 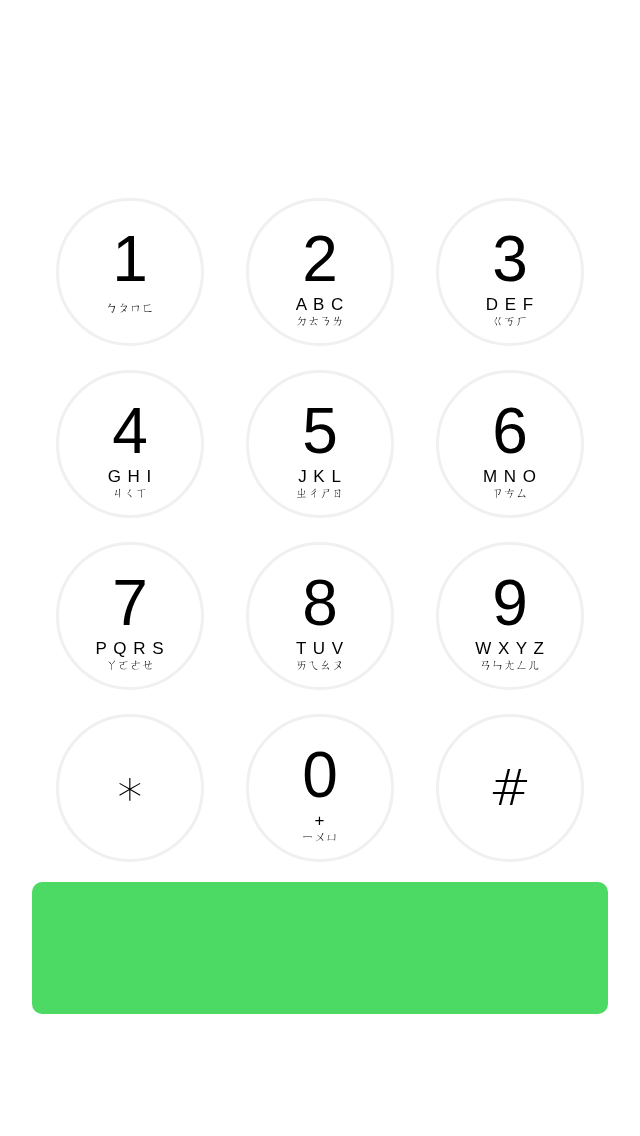 I want to click on keypad-key: ∗, so click(x=130, y=788).